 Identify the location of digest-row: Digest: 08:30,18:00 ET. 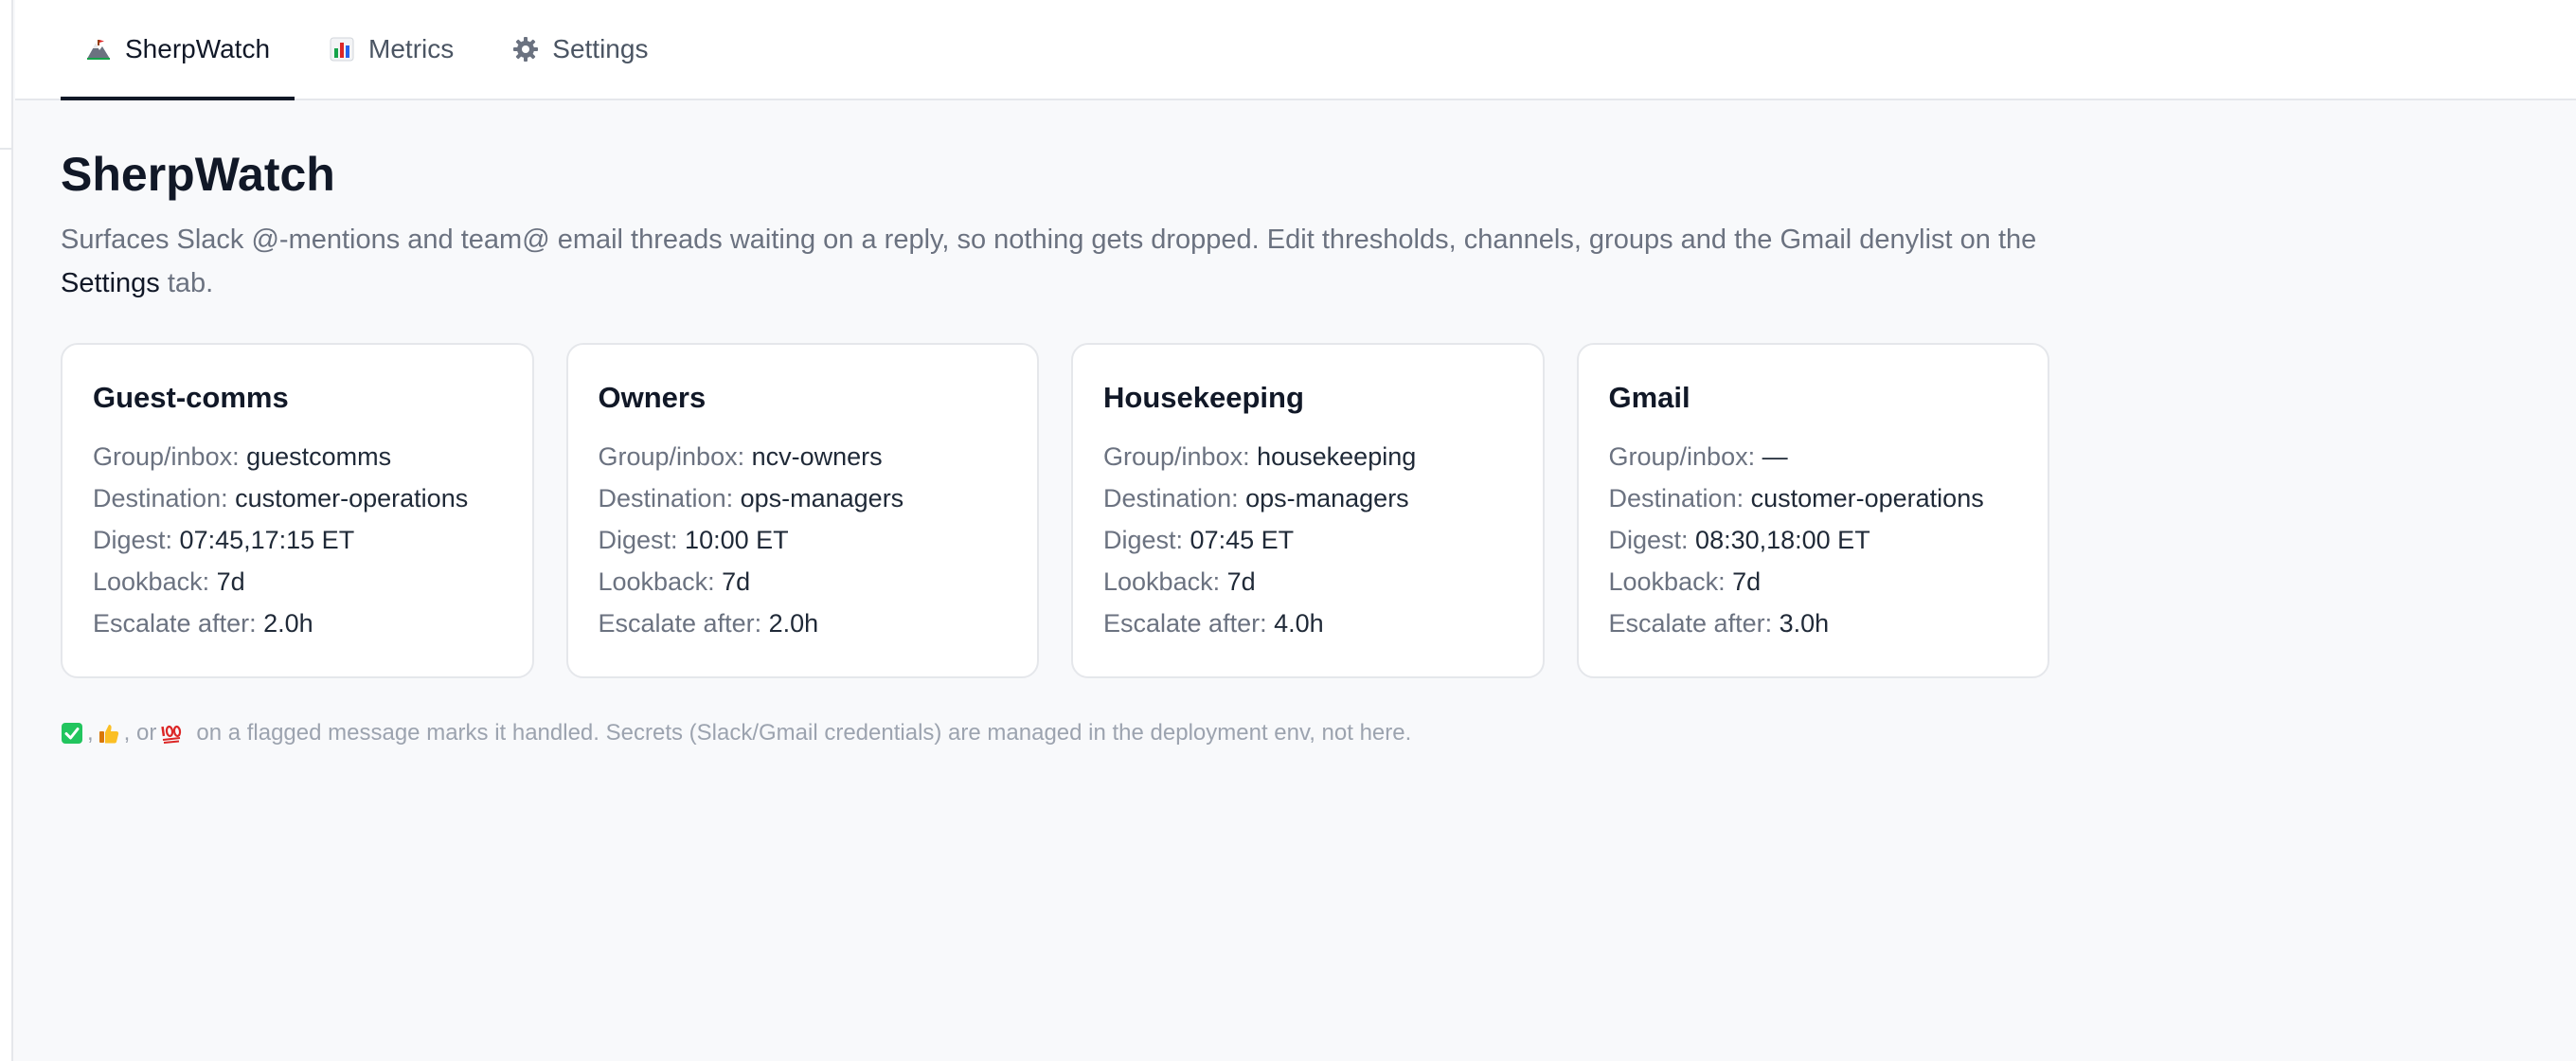
(1739, 540).